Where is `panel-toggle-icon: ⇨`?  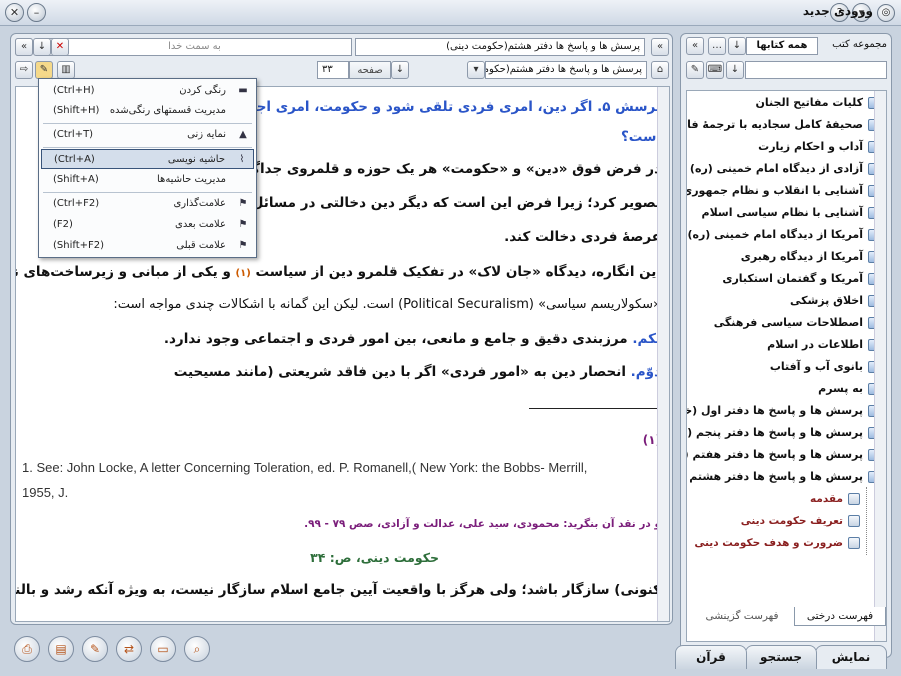
panel-toggle-icon: ⇨ is located at coordinates (24, 70).